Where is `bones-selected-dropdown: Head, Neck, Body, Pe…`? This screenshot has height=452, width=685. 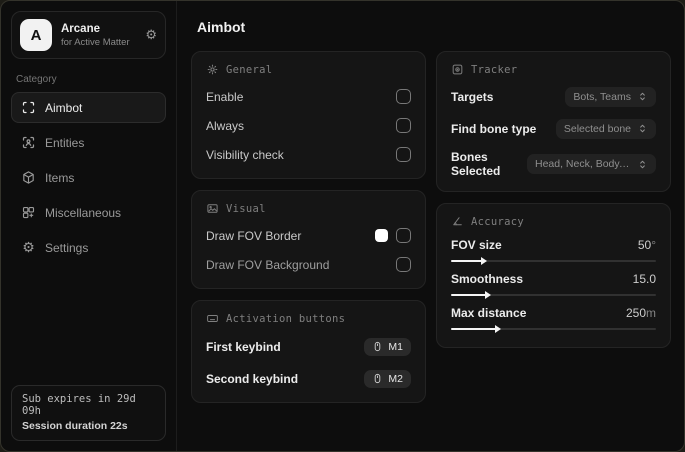
bones-selected-dropdown: Head, Neck, Body, Pe… is located at coordinates (591, 164).